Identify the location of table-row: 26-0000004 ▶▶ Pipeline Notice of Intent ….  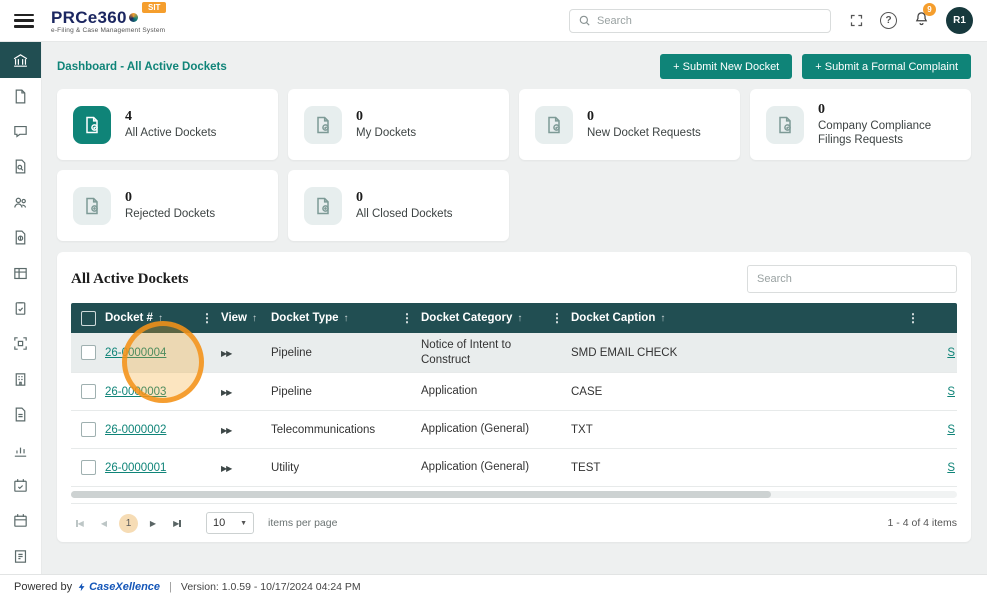
(514, 353).